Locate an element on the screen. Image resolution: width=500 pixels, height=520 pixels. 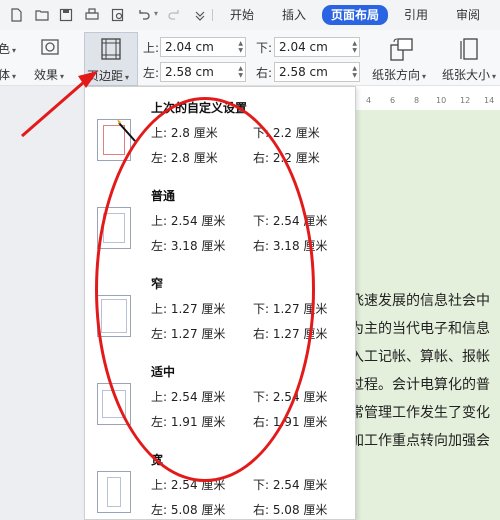
menu-bar: ▾ 开始 插入 页面布局 引用 审阅 is located at coordinates (250, 15).